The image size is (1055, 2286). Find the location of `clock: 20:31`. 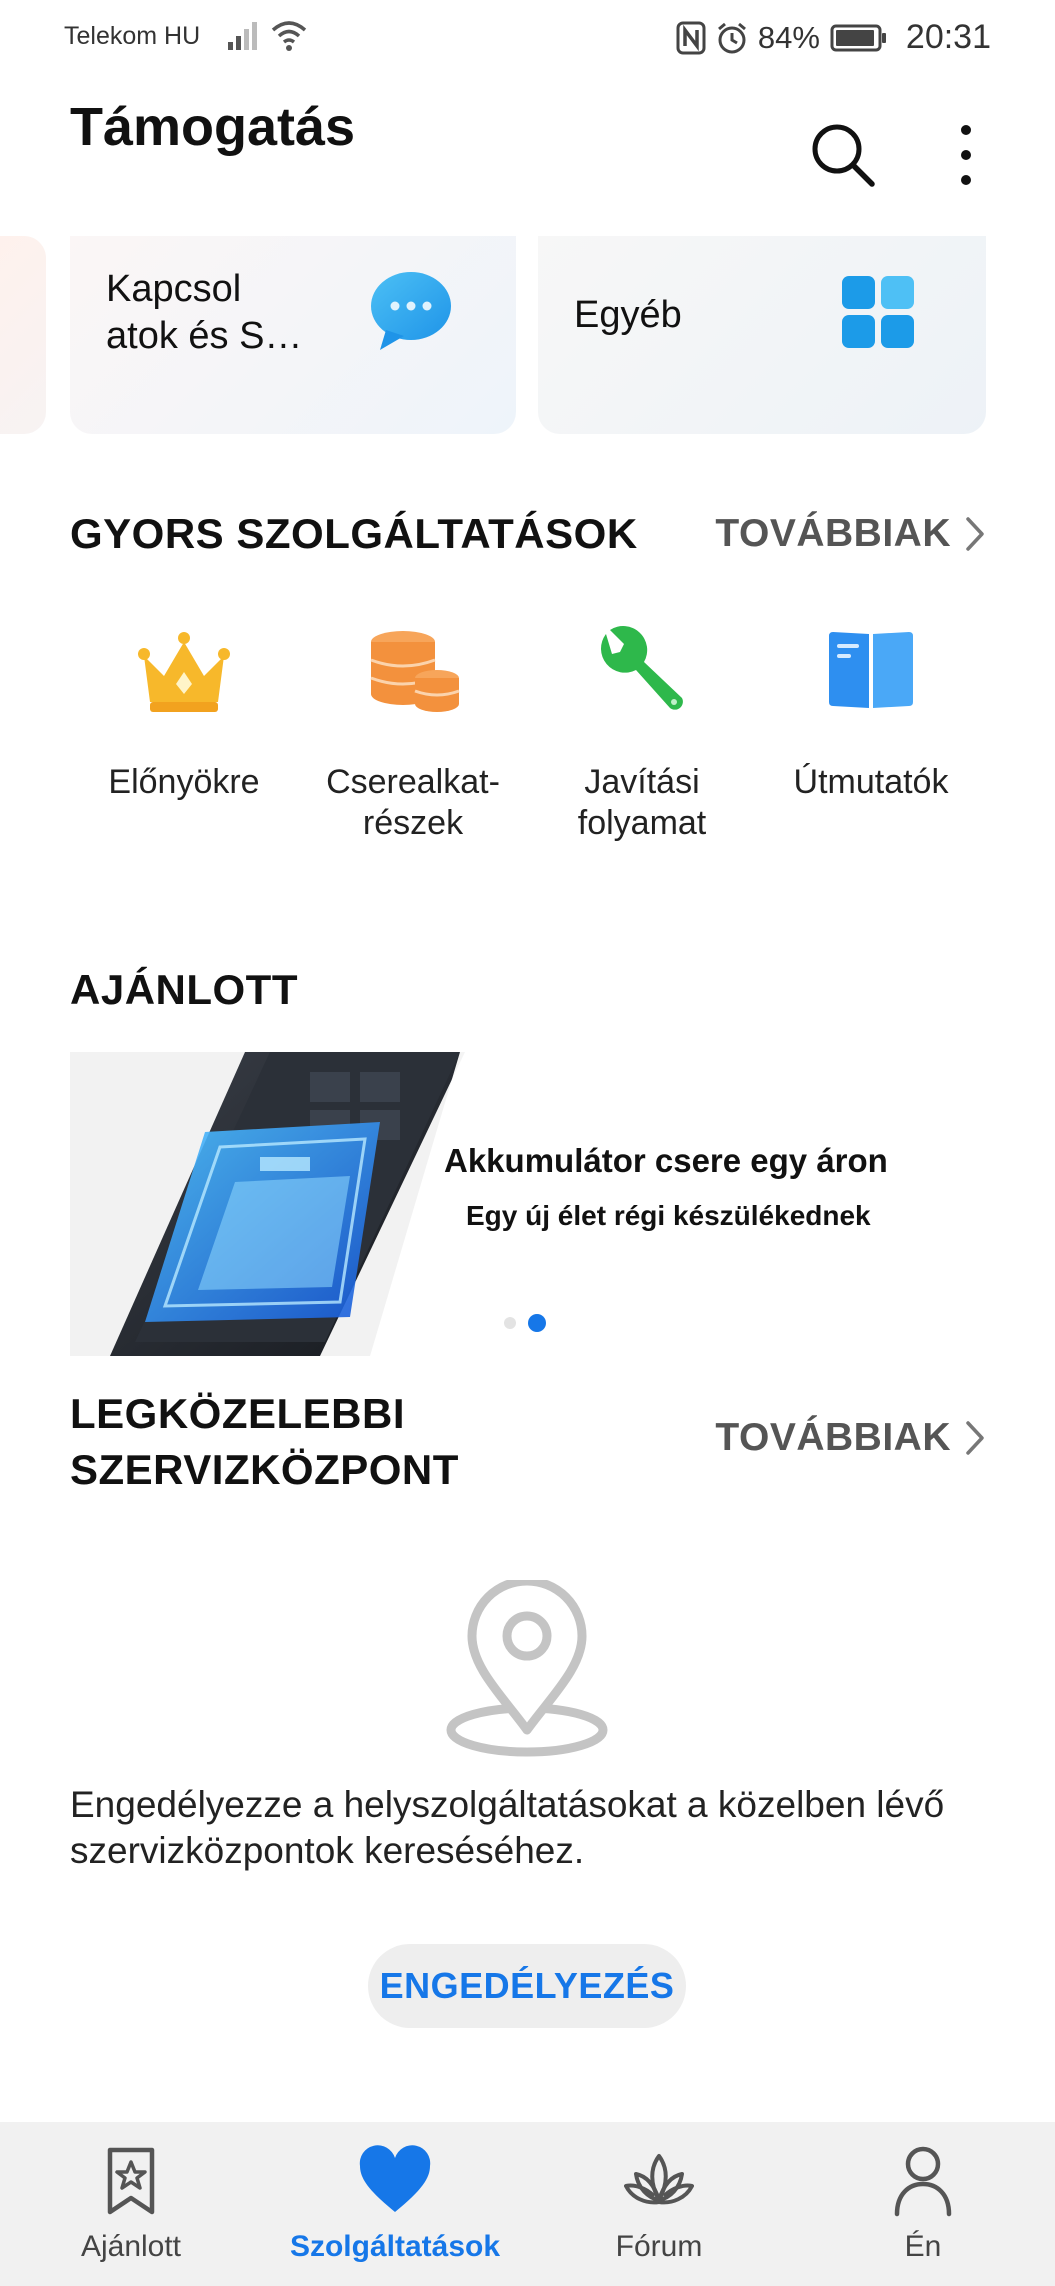

clock: 20:31 is located at coordinates (948, 37).